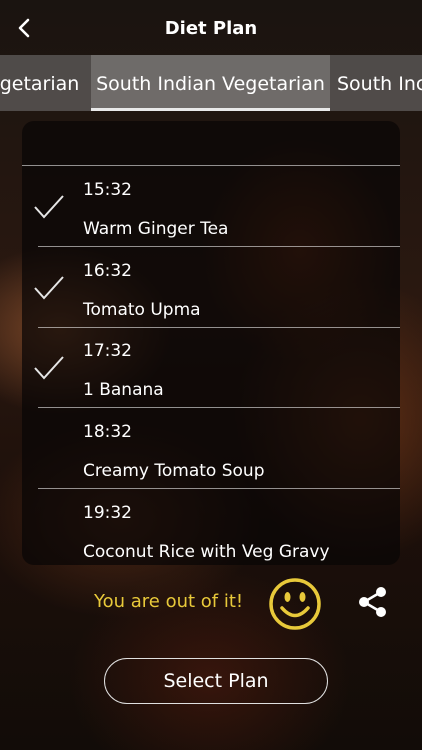 This screenshot has height=750, width=422. Describe the element at coordinates (107, 432) in the screenshot. I see `meal-time: 18:32` at that location.